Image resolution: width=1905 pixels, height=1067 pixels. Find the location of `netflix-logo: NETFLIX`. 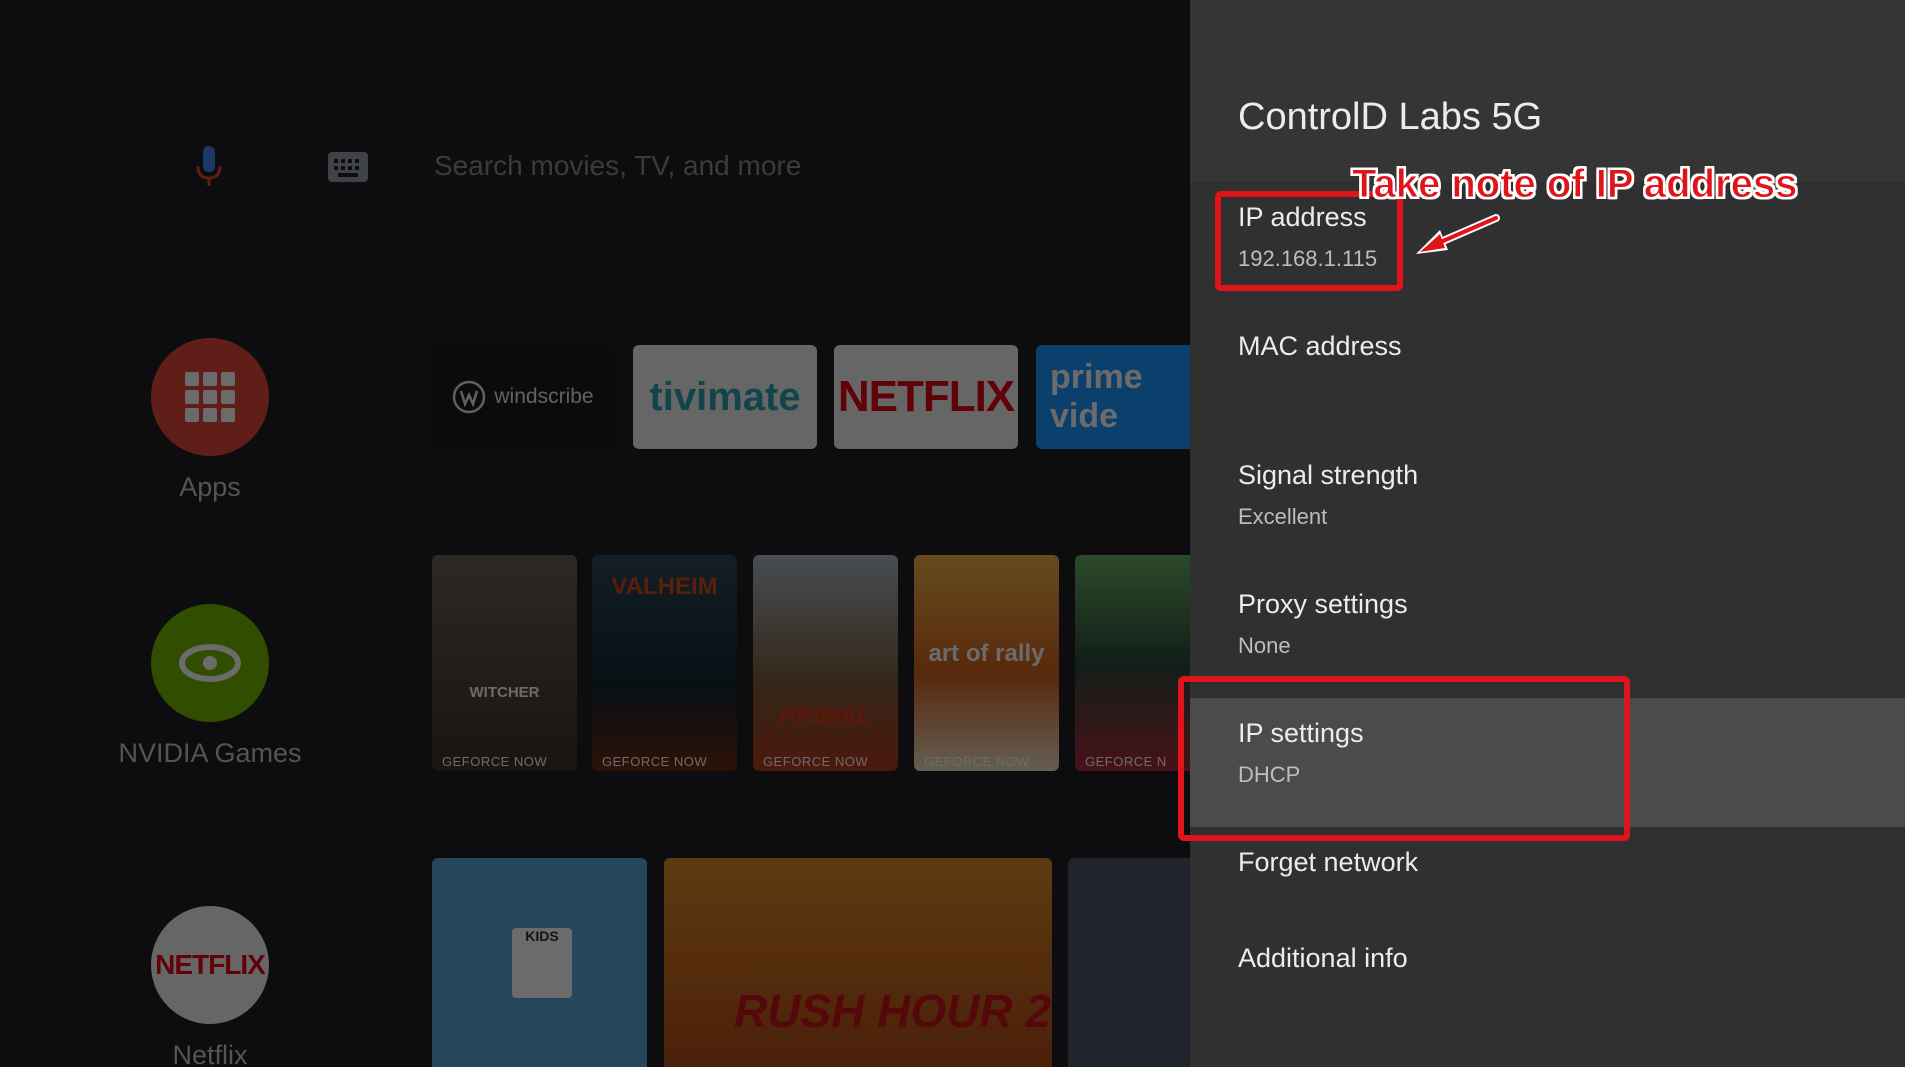

netflix-logo: NETFLIX is located at coordinates (210, 964).